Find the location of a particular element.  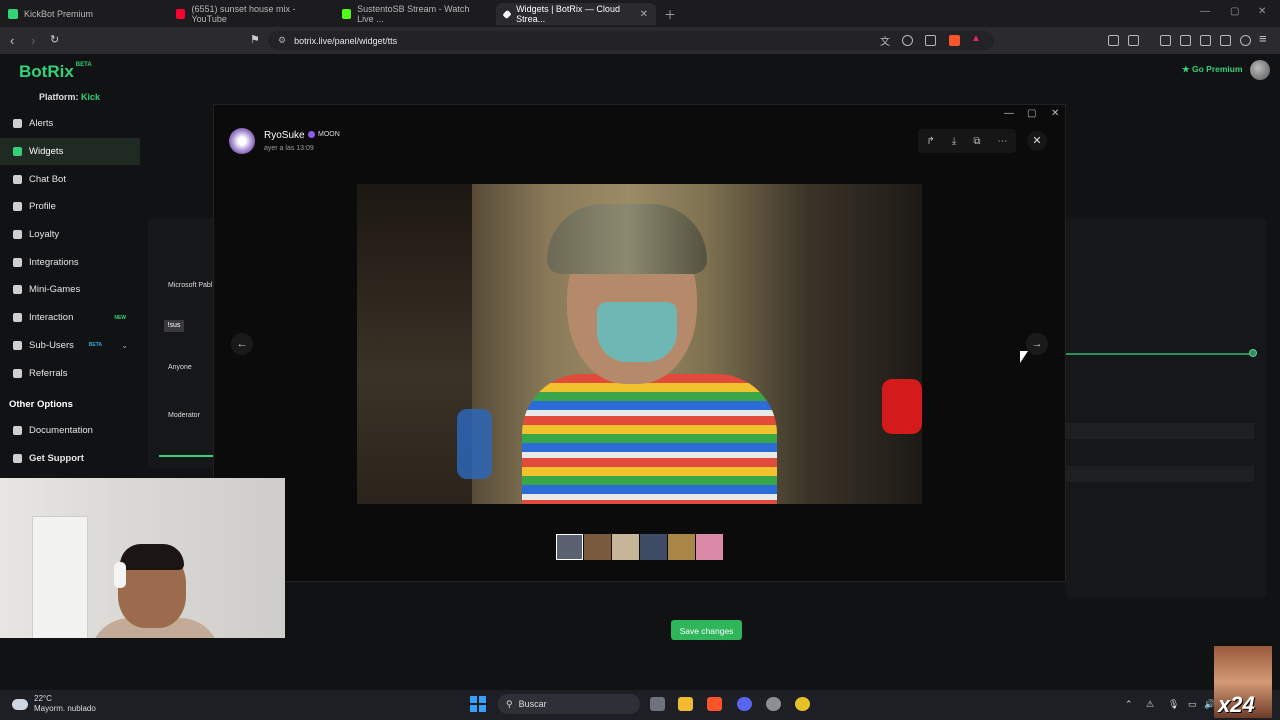

menu-icon: ≡ is located at coordinates (1263, 38).